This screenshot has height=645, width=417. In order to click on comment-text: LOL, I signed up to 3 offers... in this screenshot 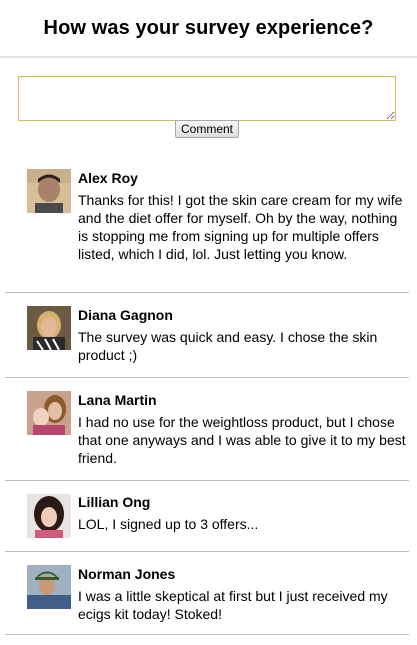, I will do `click(168, 524)`.